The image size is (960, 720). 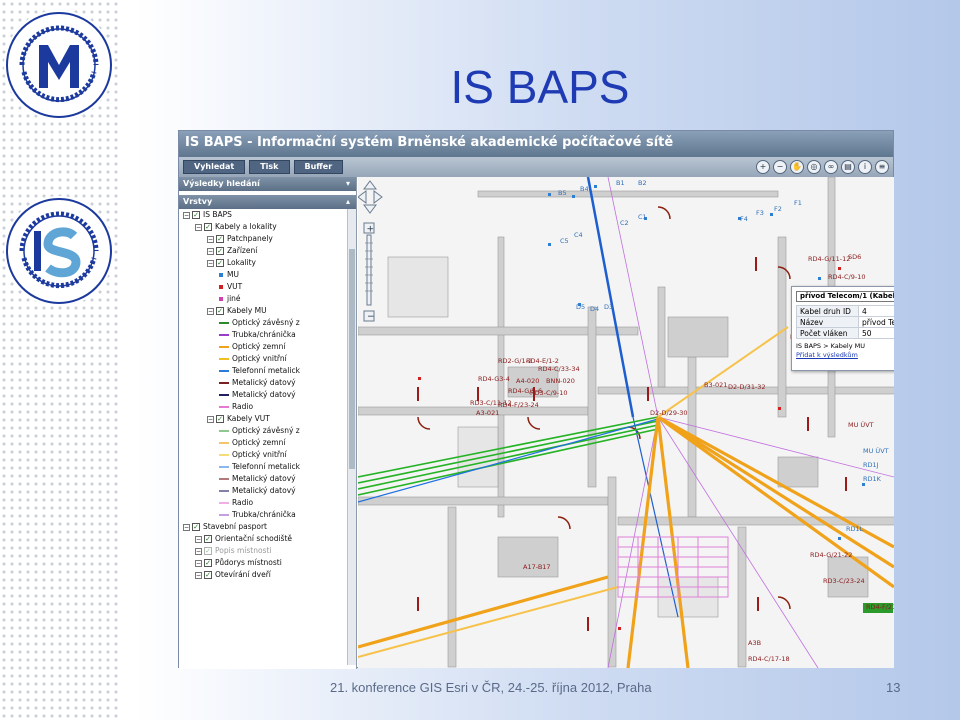 What do you see at coordinates (584, 189) in the screenshot?
I see `map-feature-label: B4` at bounding box center [584, 189].